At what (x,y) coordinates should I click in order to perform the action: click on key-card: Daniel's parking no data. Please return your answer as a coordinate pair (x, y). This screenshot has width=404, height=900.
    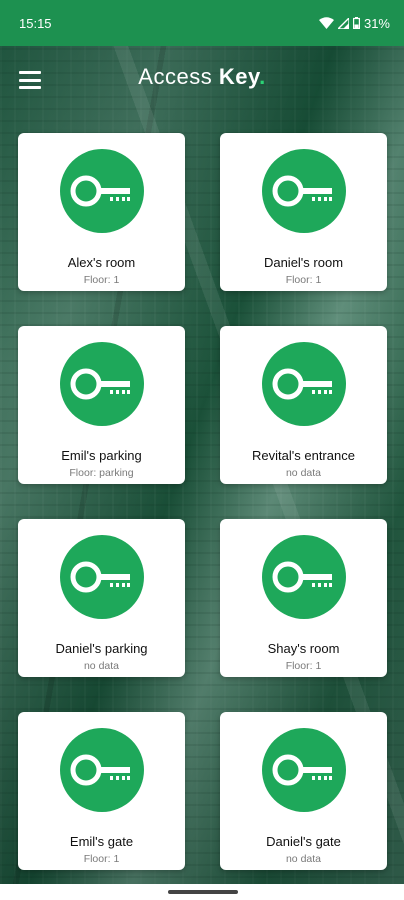
    Looking at the image, I should click on (101, 598).